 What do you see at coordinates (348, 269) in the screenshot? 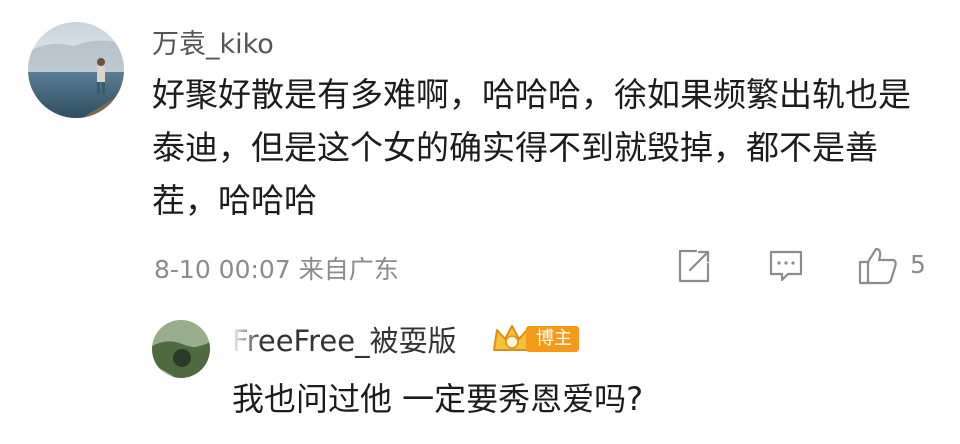
I see `comment-location: 来自广东` at bounding box center [348, 269].